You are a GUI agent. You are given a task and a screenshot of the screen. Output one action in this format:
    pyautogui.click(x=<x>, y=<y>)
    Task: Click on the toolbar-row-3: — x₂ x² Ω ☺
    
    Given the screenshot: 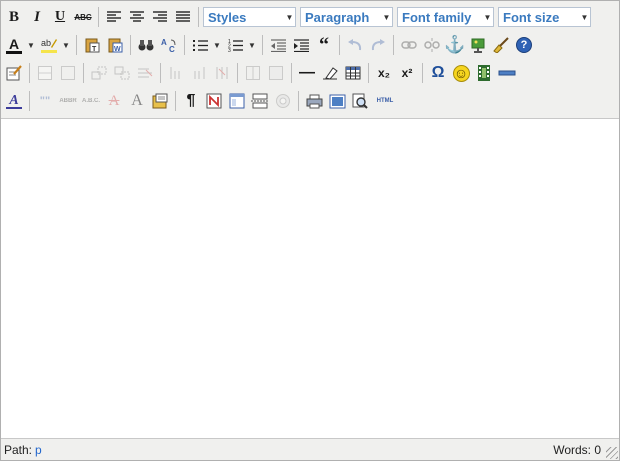 What is the action you would take?
    pyautogui.click(x=261, y=73)
    